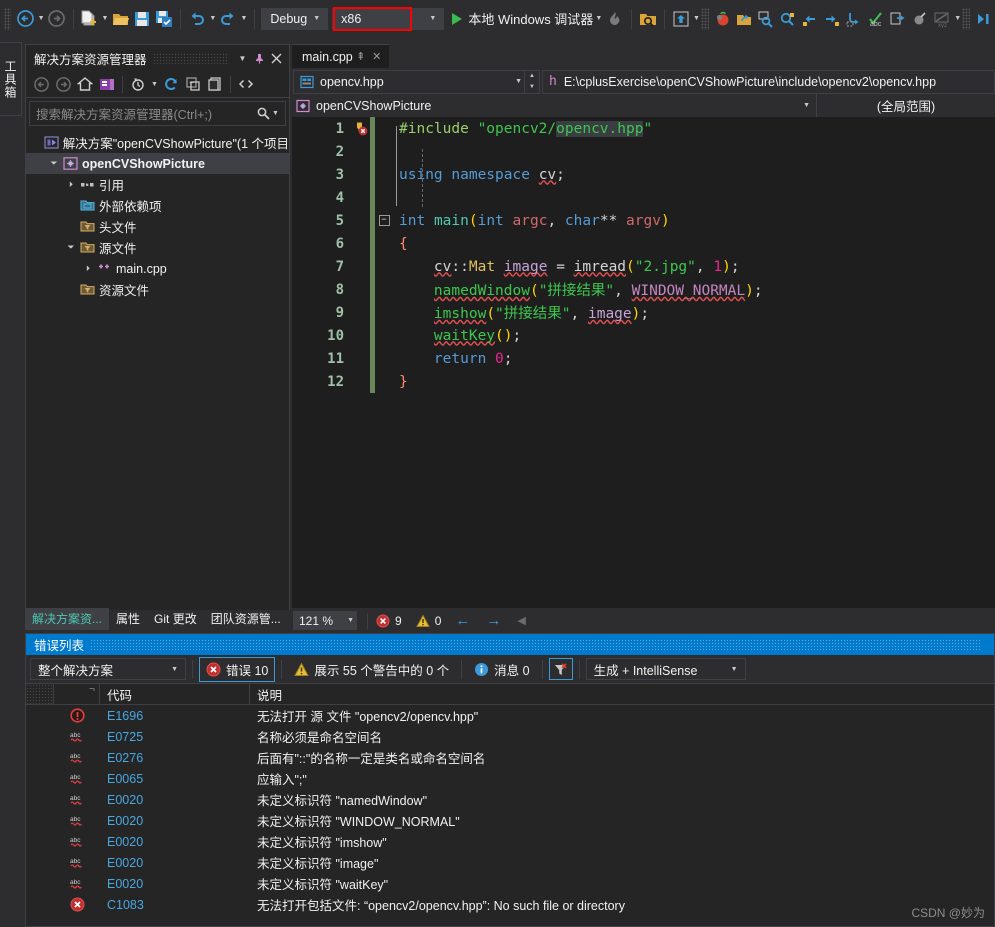 Image resolution: width=995 pixels, height=927 pixels. I want to click on error-list-row: abc E0725 名称必须是命名空间名, so click(510, 736).